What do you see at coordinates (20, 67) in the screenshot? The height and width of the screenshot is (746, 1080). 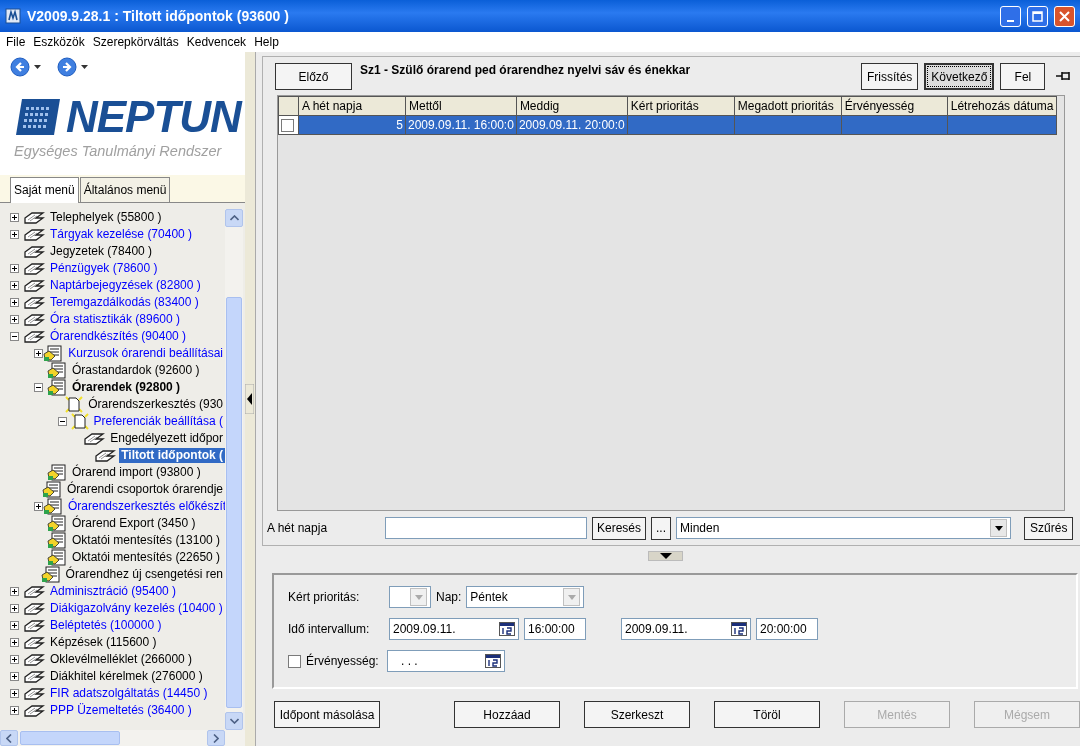 I see `back-icon` at bounding box center [20, 67].